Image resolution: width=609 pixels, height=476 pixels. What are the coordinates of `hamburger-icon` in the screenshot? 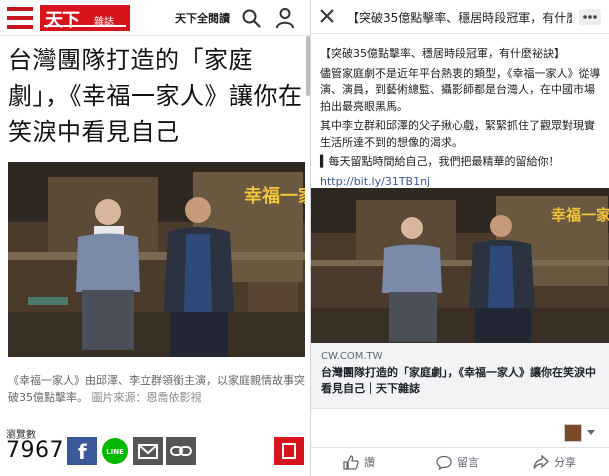 It's located at (20, 18).